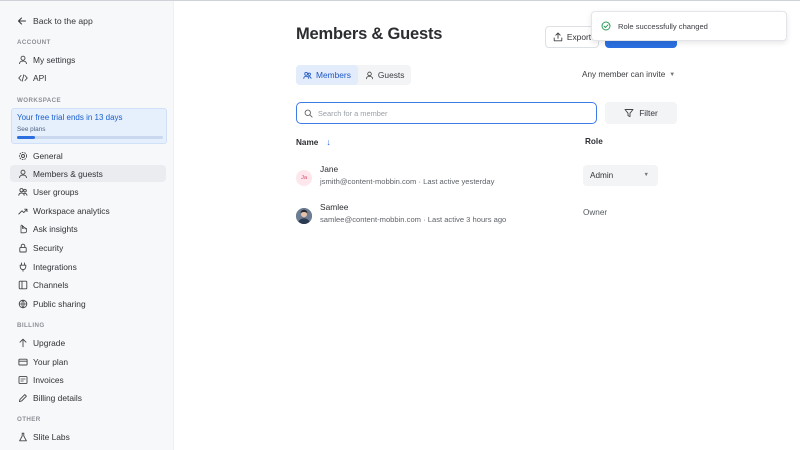 The height and width of the screenshot is (450, 800). I want to click on invoice-icon, so click(22, 379).